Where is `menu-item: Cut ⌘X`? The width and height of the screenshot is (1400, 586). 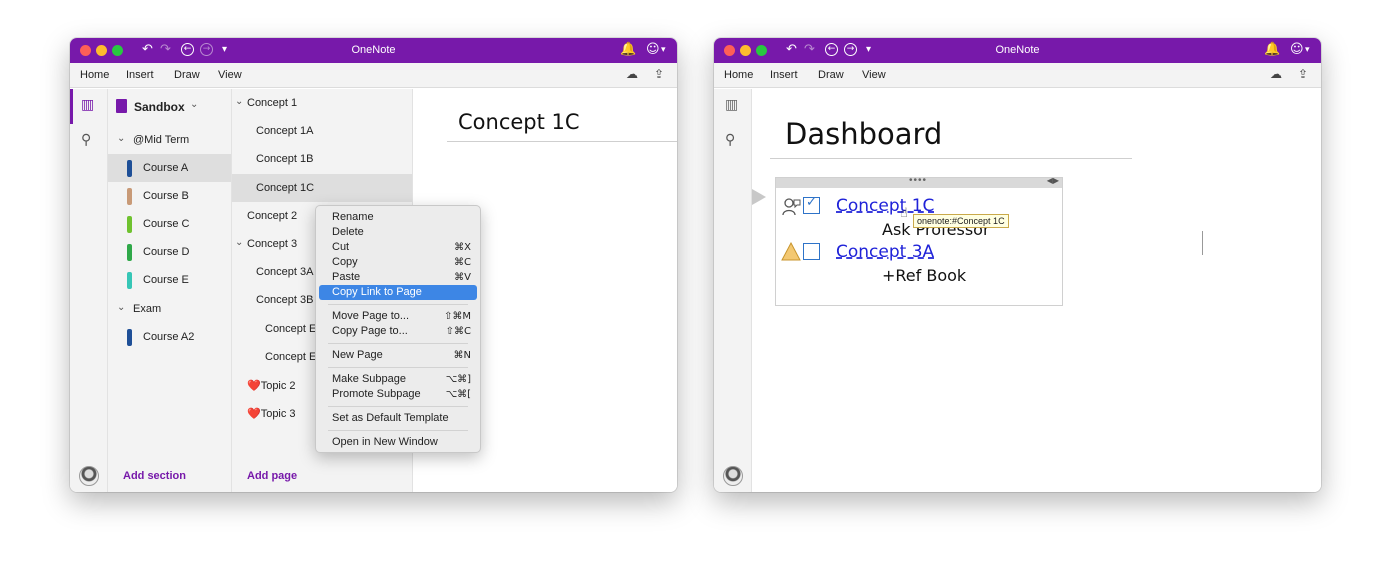
menu-item: Cut ⌘X is located at coordinates (398, 247).